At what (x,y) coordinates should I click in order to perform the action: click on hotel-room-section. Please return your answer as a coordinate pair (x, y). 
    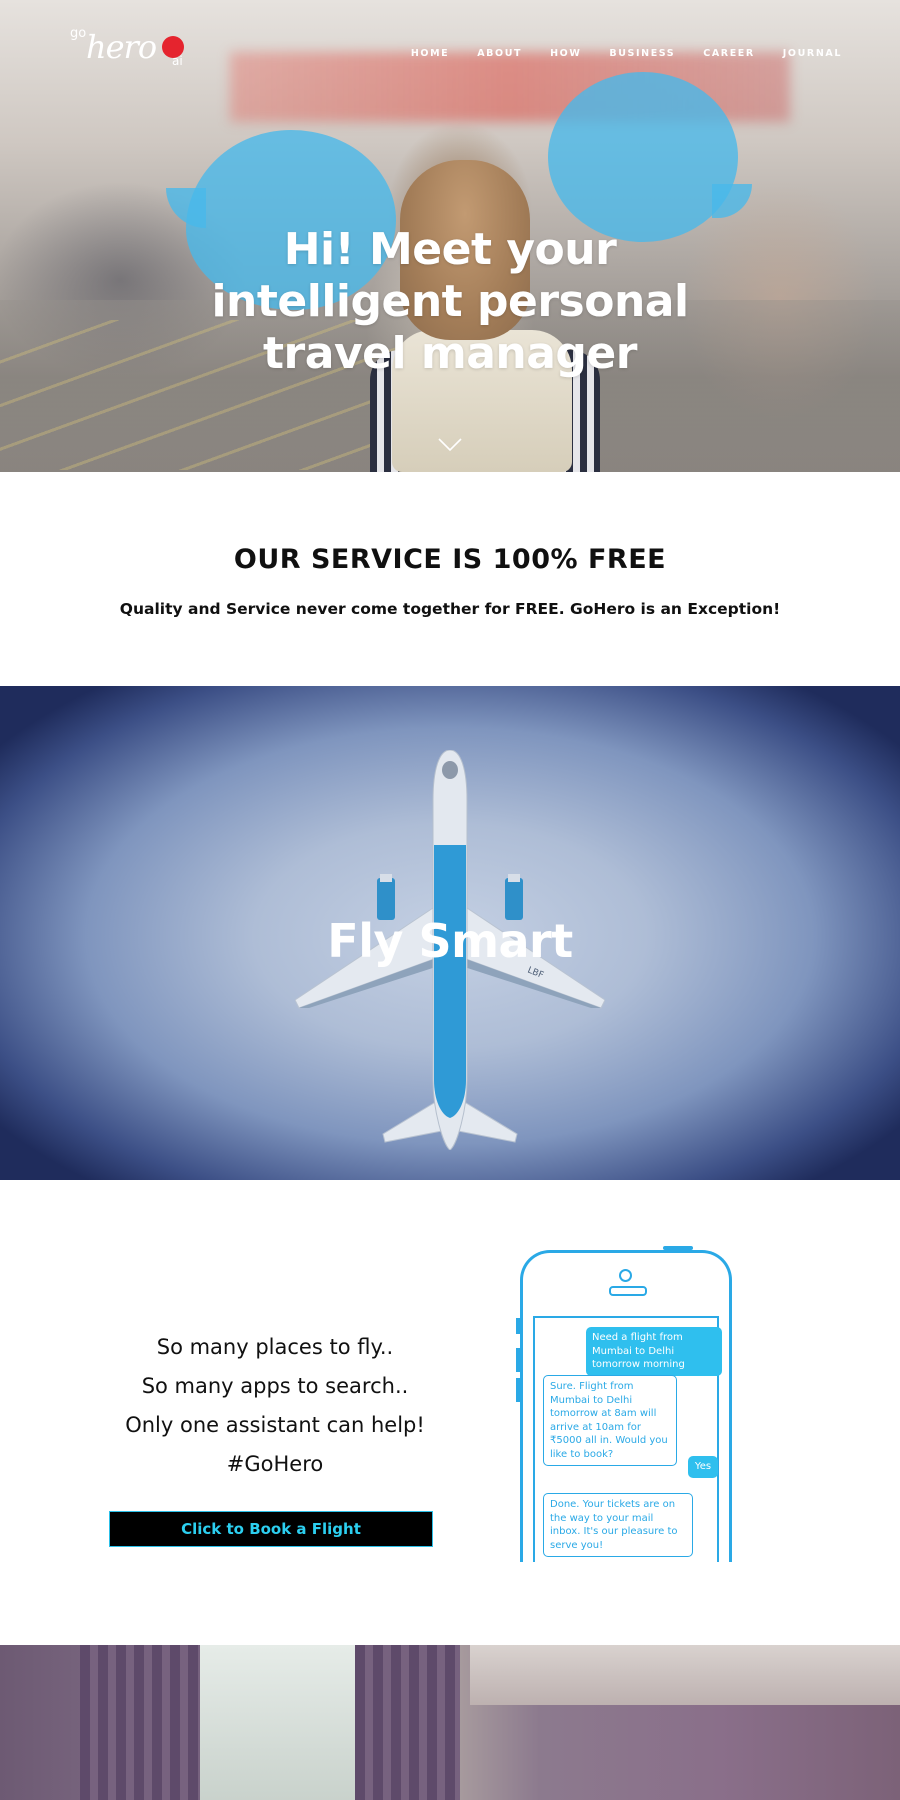
    Looking at the image, I should click on (450, 1722).